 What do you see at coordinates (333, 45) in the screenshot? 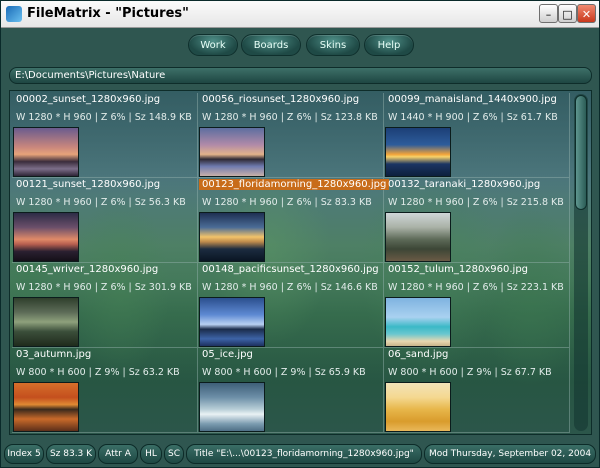
I see `menu-skins: Skins` at bounding box center [333, 45].